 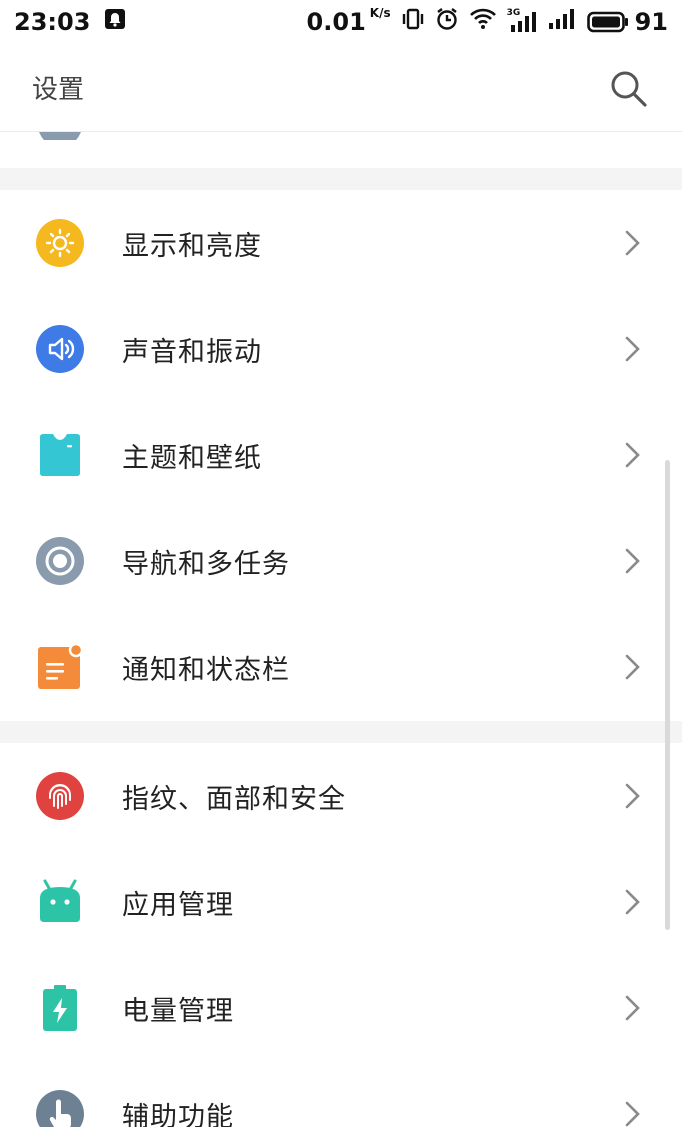 I want to click on signal-3g-icon: 3G, so click(x=522, y=21).